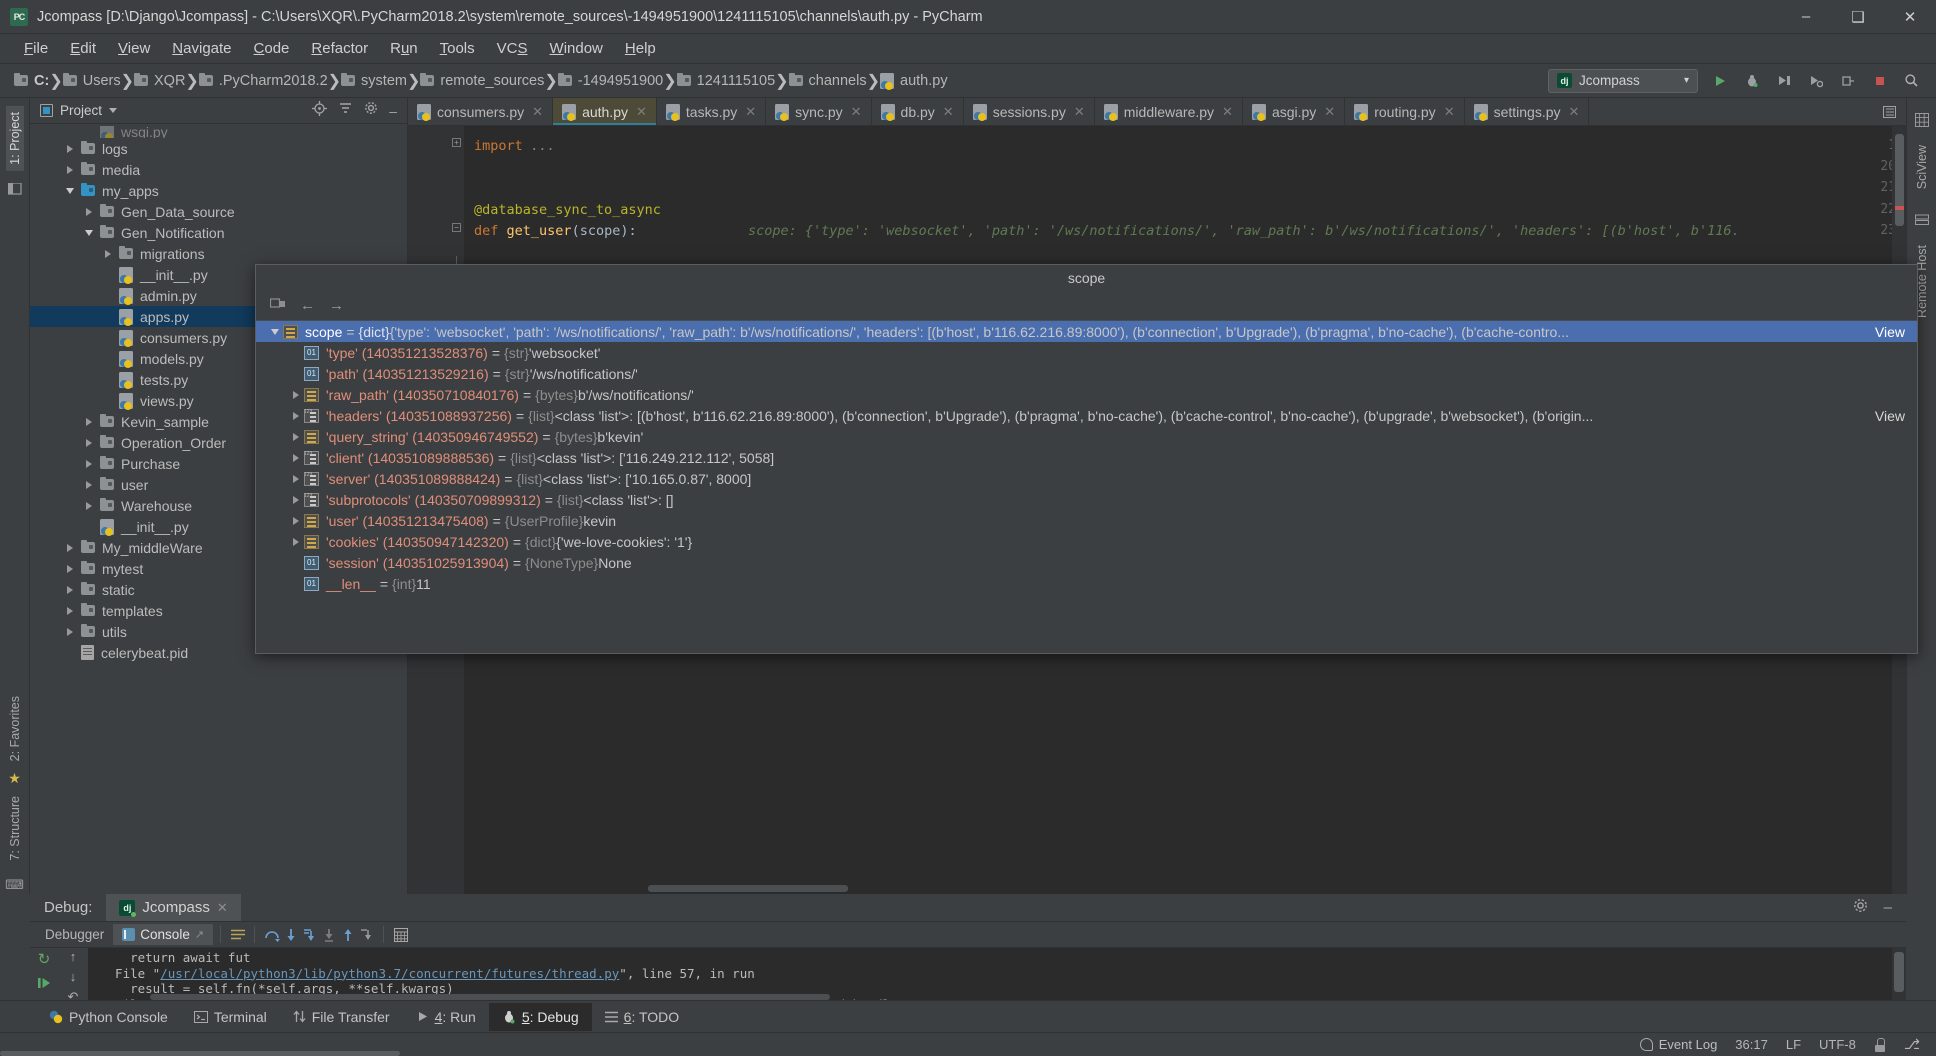 The image size is (1936, 1056). What do you see at coordinates (456, 142) in the screenshot?
I see `fold-toggle-icon: +` at bounding box center [456, 142].